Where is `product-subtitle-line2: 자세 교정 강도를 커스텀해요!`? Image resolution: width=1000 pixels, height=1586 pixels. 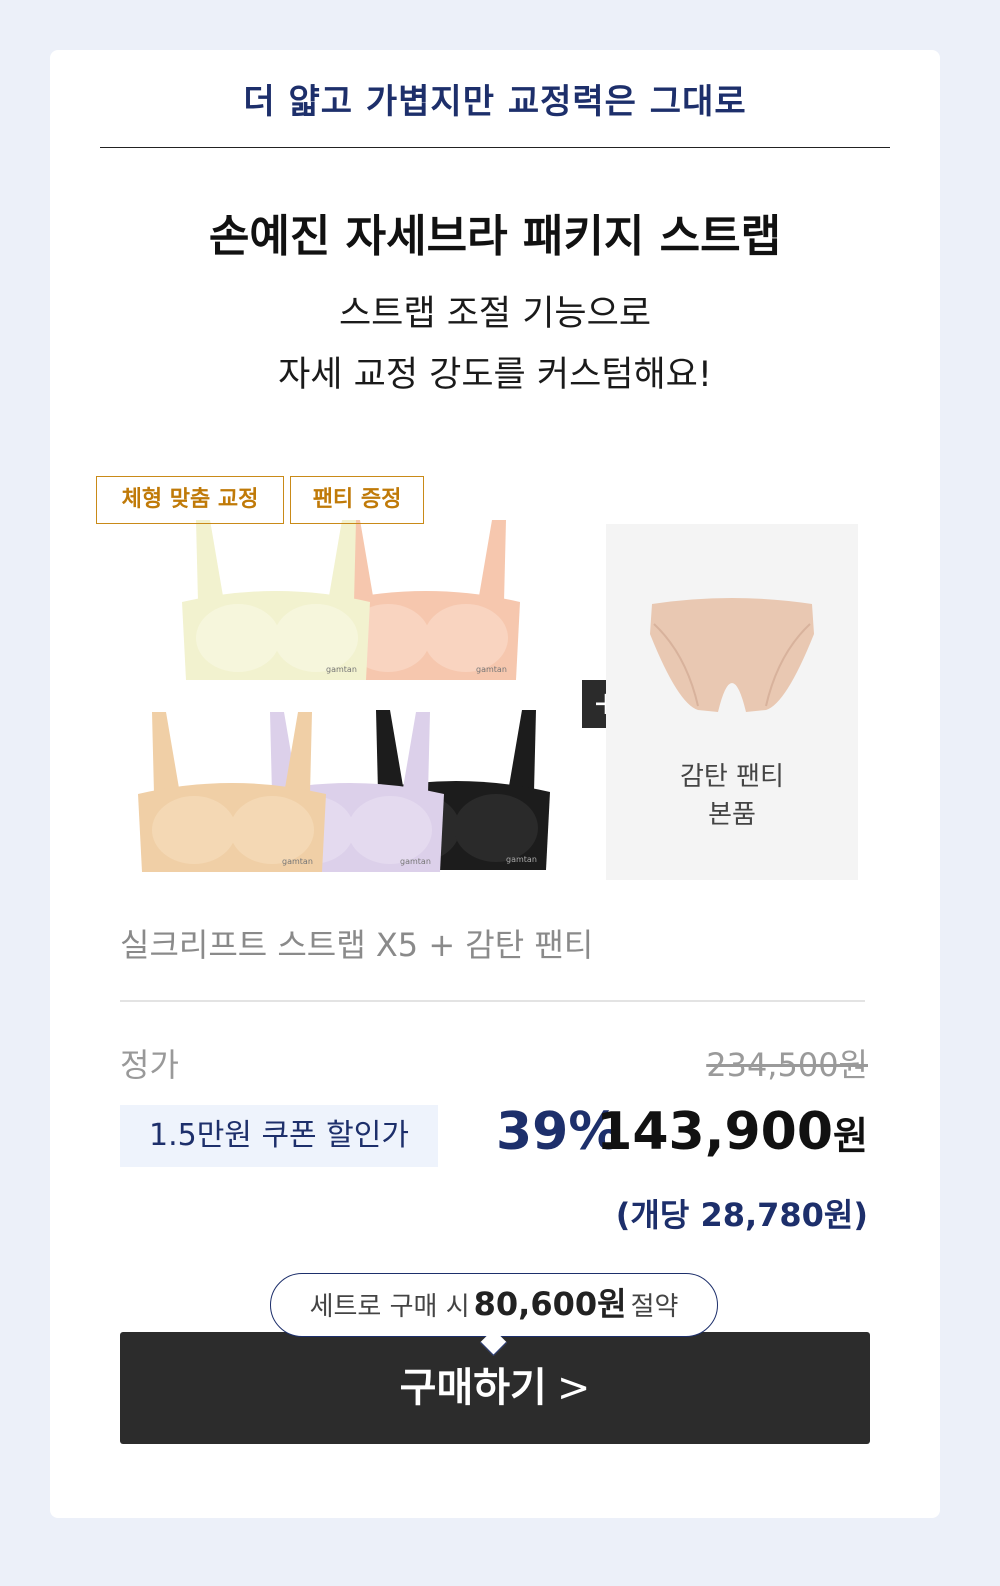
product-subtitle-line2: 자세 교정 강도를 커스텀해요! is located at coordinates (495, 375).